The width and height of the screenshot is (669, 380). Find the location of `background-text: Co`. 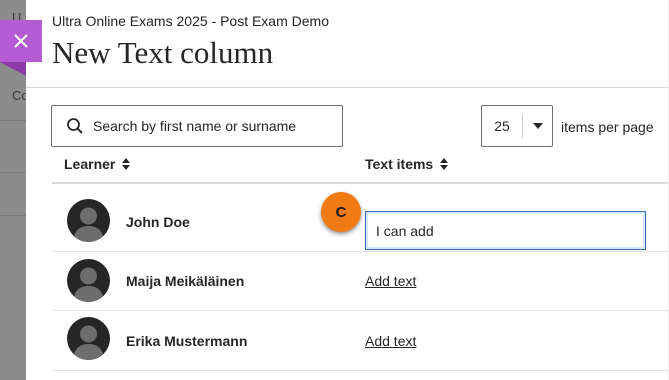

background-text: Co is located at coordinates (19, 95).